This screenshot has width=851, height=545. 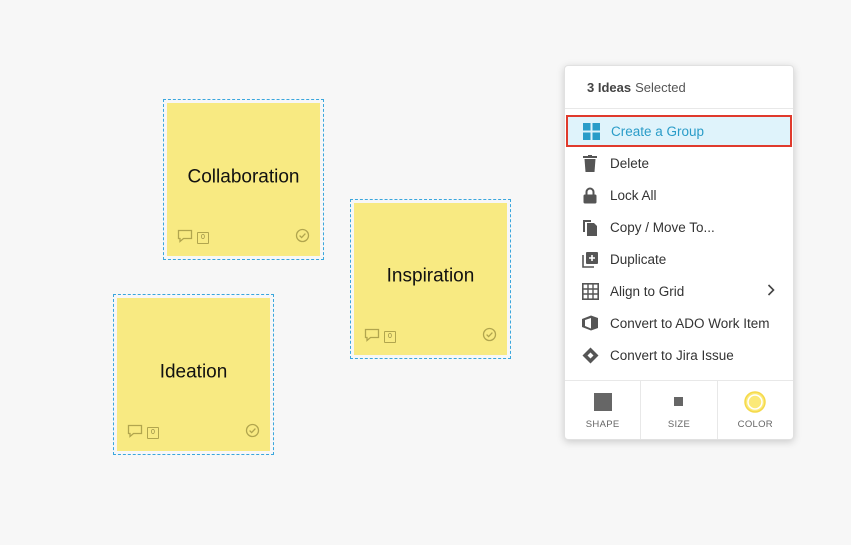 What do you see at coordinates (638, 259) in the screenshot?
I see `menu-item-label: Duplicate` at bounding box center [638, 259].